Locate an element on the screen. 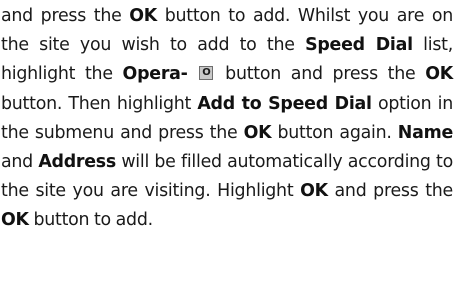  add-to-speed-dial-label: Add to Speed Dial is located at coordinates (284, 103).